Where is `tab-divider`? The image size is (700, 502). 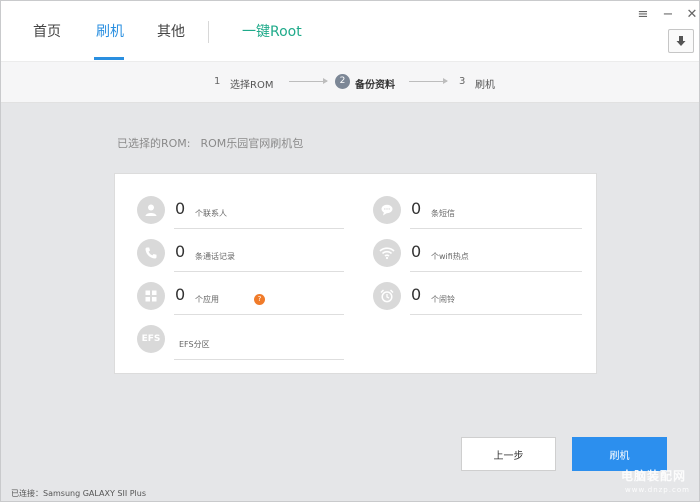 tab-divider is located at coordinates (208, 32).